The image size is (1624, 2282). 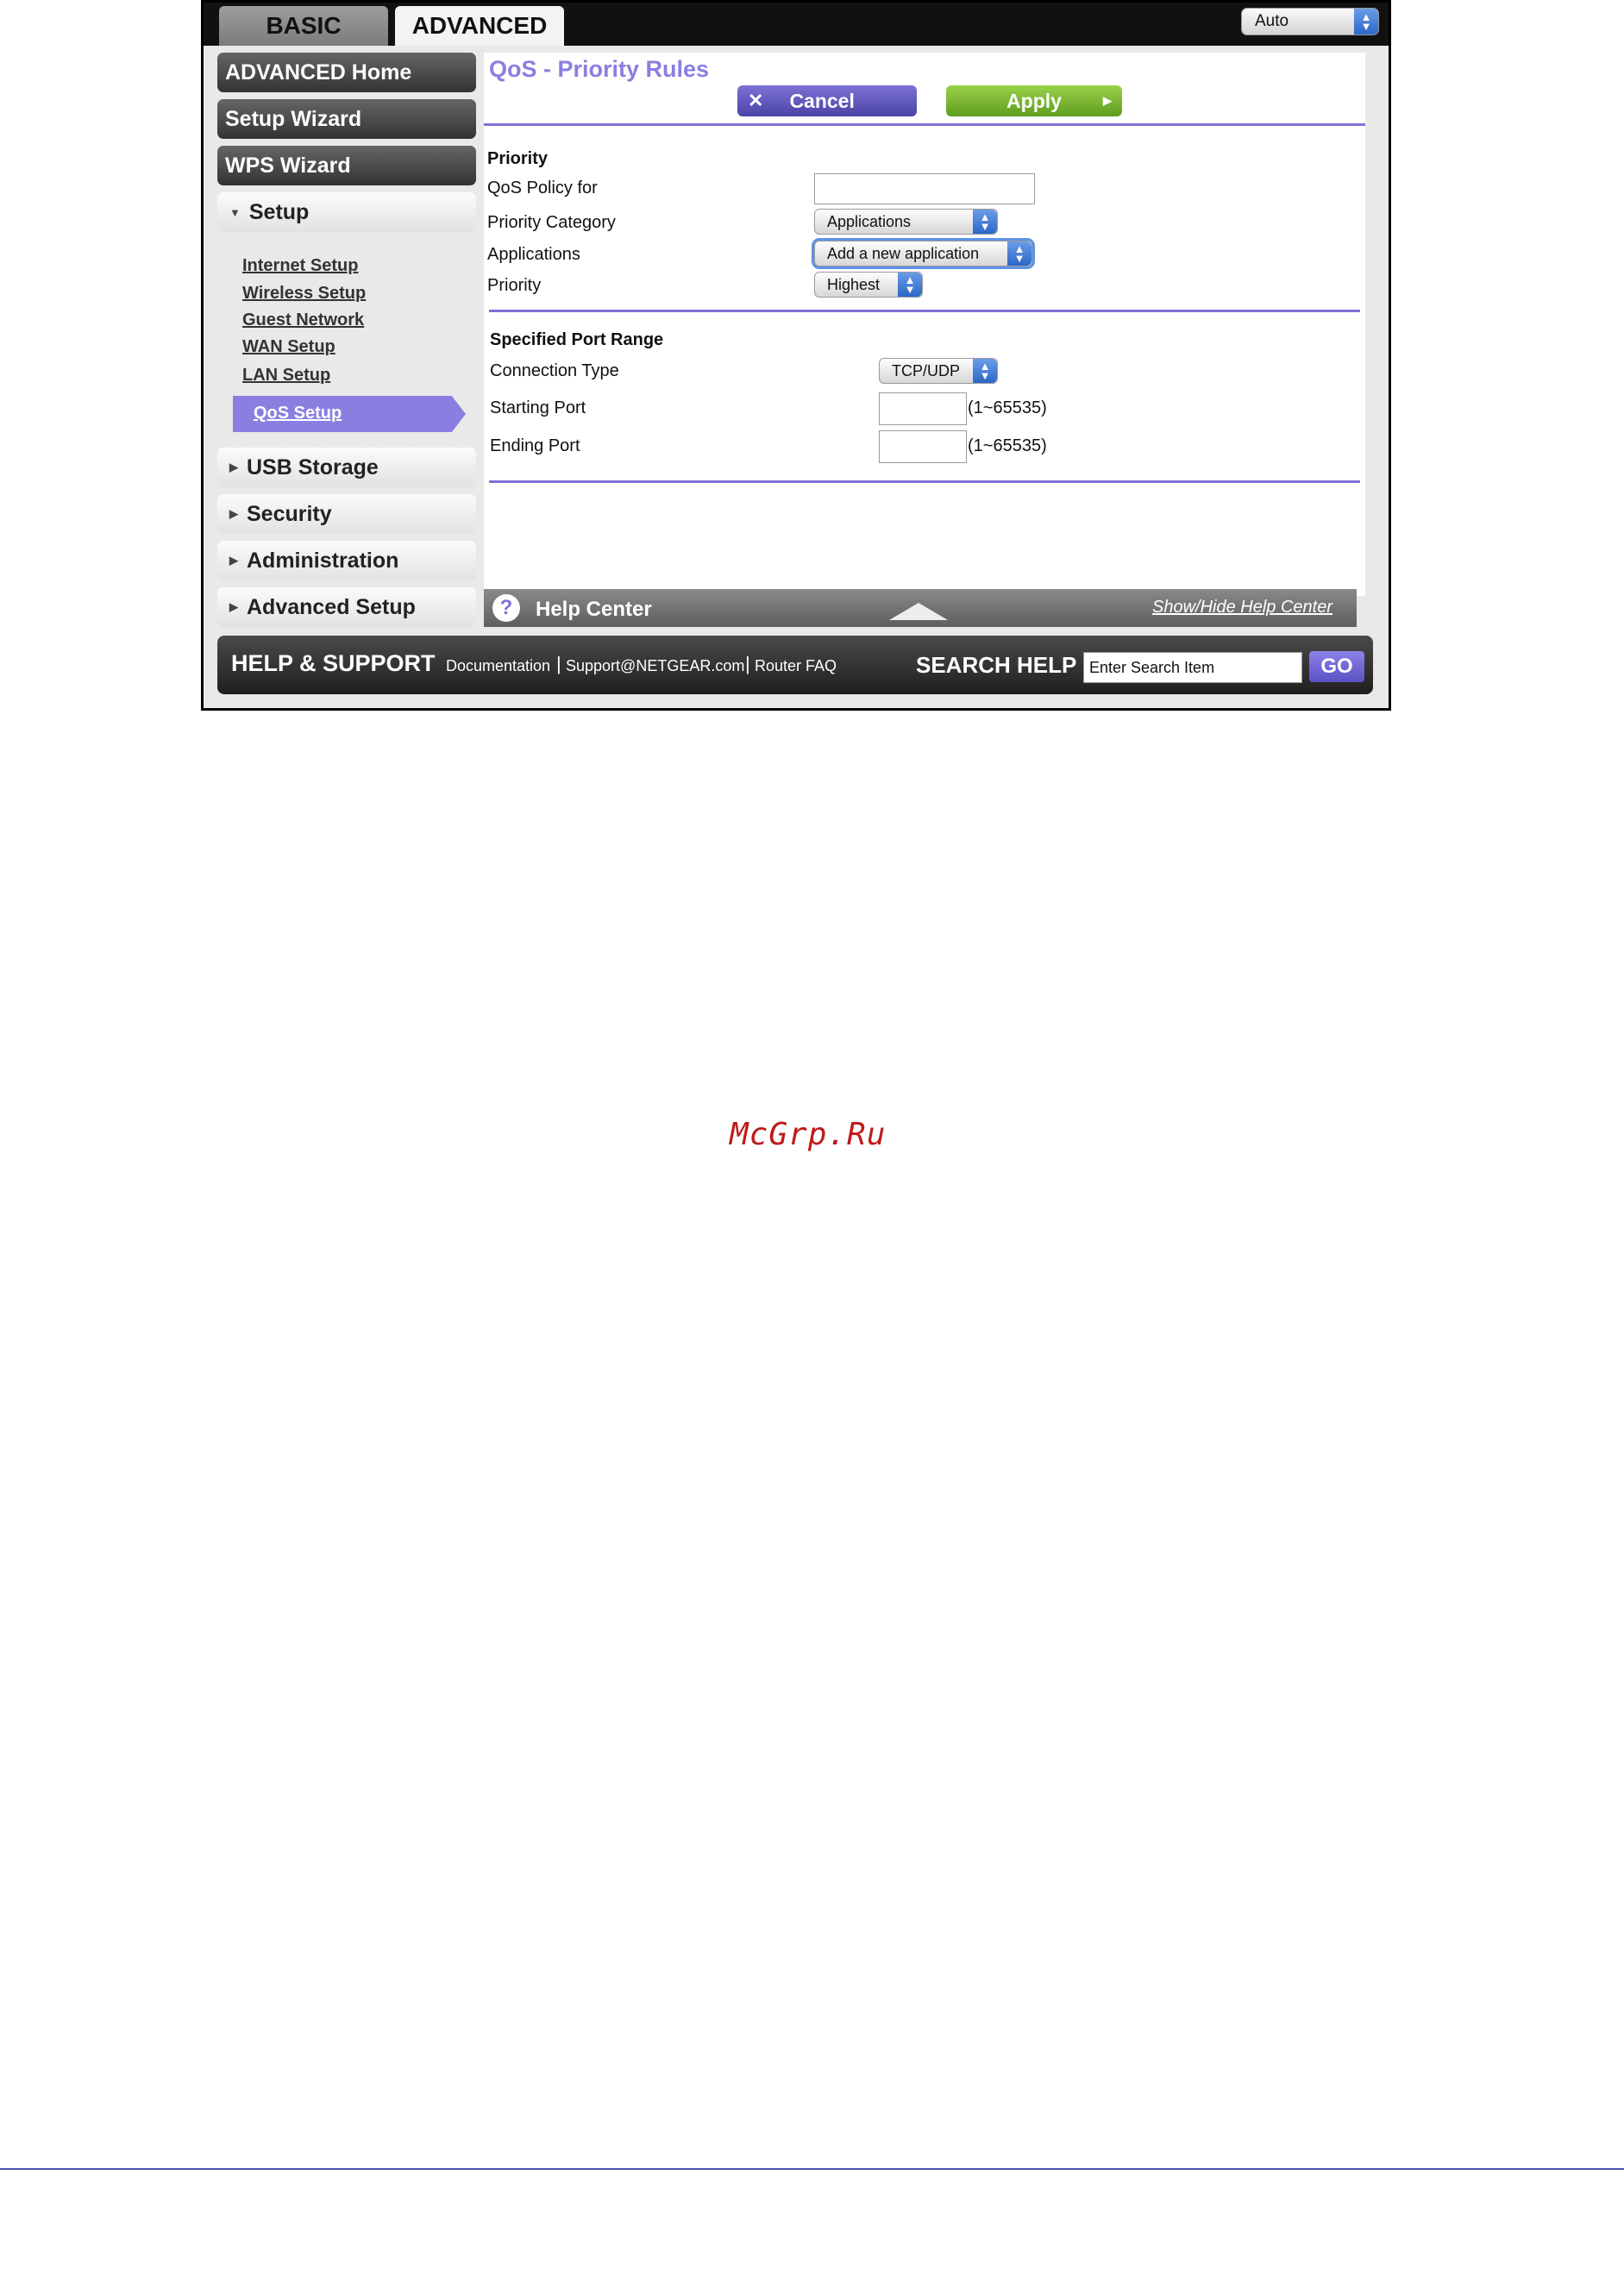 What do you see at coordinates (518, 158) in the screenshot?
I see `priority-section-title: Priority` at bounding box center [518, 158].